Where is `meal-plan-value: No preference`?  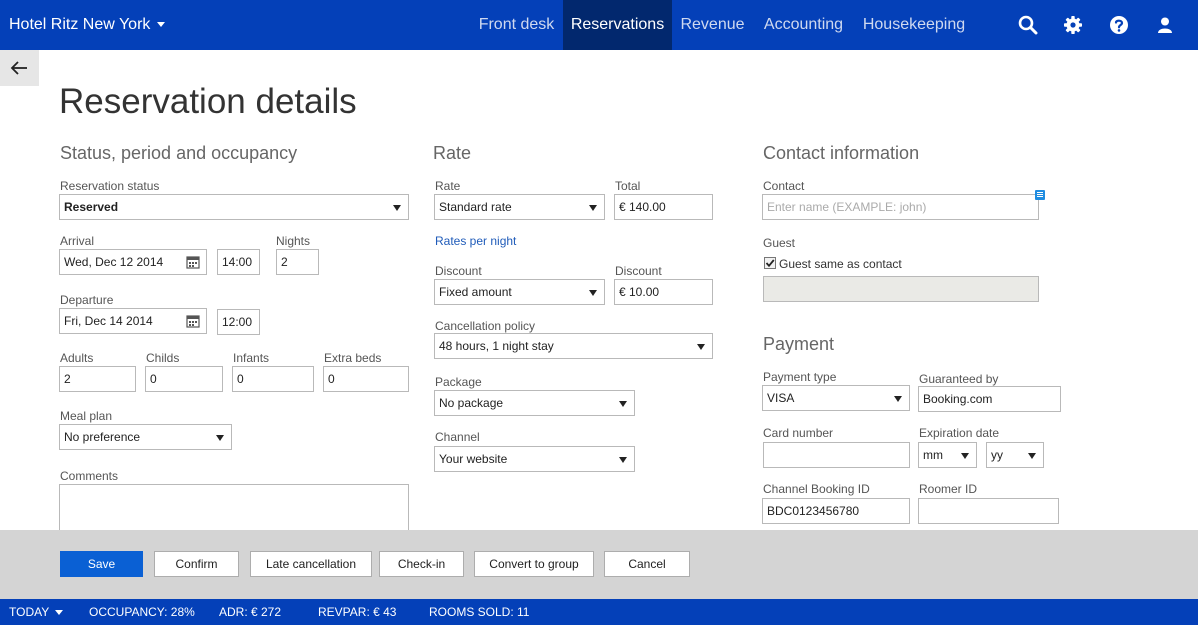
meal-plan-value: No preference is located at coordinates (102, 437).